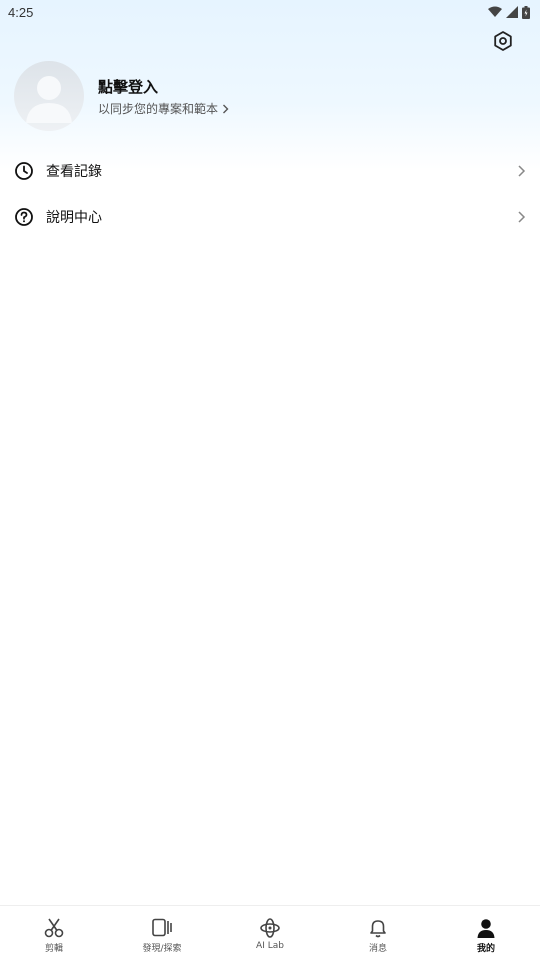 This screenshot has width=540, height=961. I want to click on status-time: 4:25, so click(21, 12).